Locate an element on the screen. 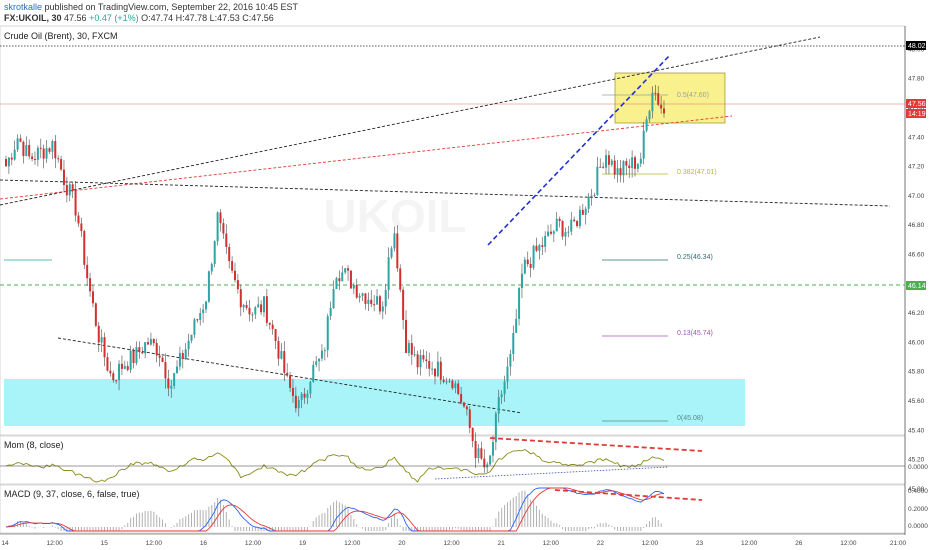 The height and width of the screenshot is (550, 932). time-tick-1: 12:00 is located at coordinates (54, 543).